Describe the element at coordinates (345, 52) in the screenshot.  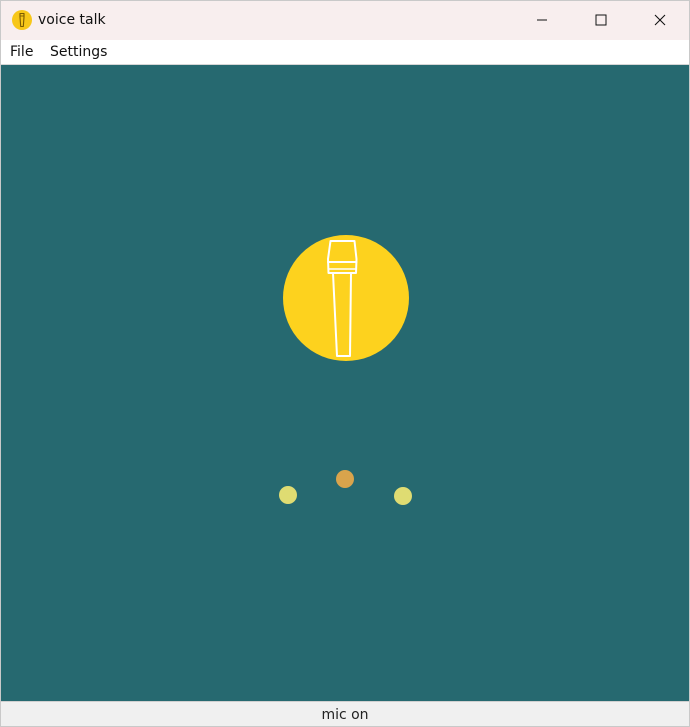
I see `menu-bar: File Settings` at that location.